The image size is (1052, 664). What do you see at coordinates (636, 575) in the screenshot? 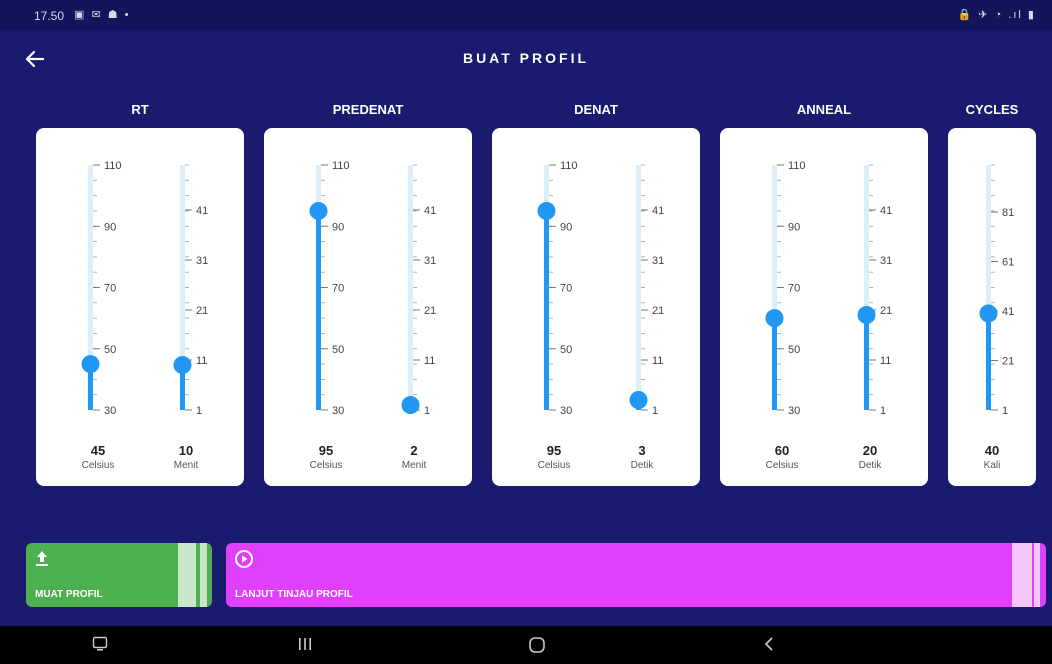
I see `continue-review-profile-button: LANJUT TINJAU PROFIL` at bounding box center [636, 575].